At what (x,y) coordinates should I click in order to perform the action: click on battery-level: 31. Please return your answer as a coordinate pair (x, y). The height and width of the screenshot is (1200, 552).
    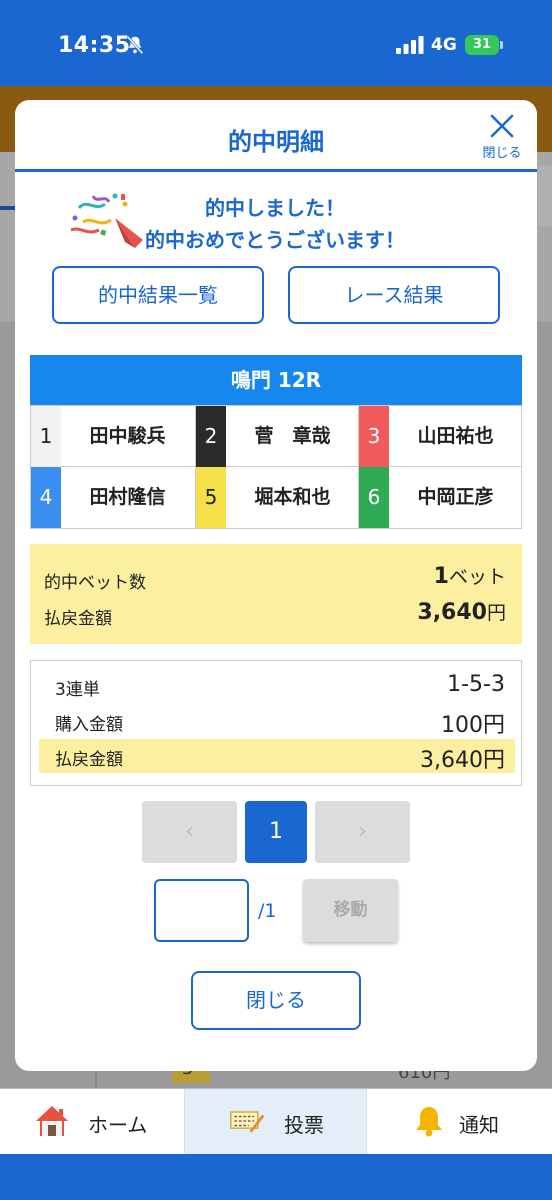
    Looking at the image, I should click on (482, 45).